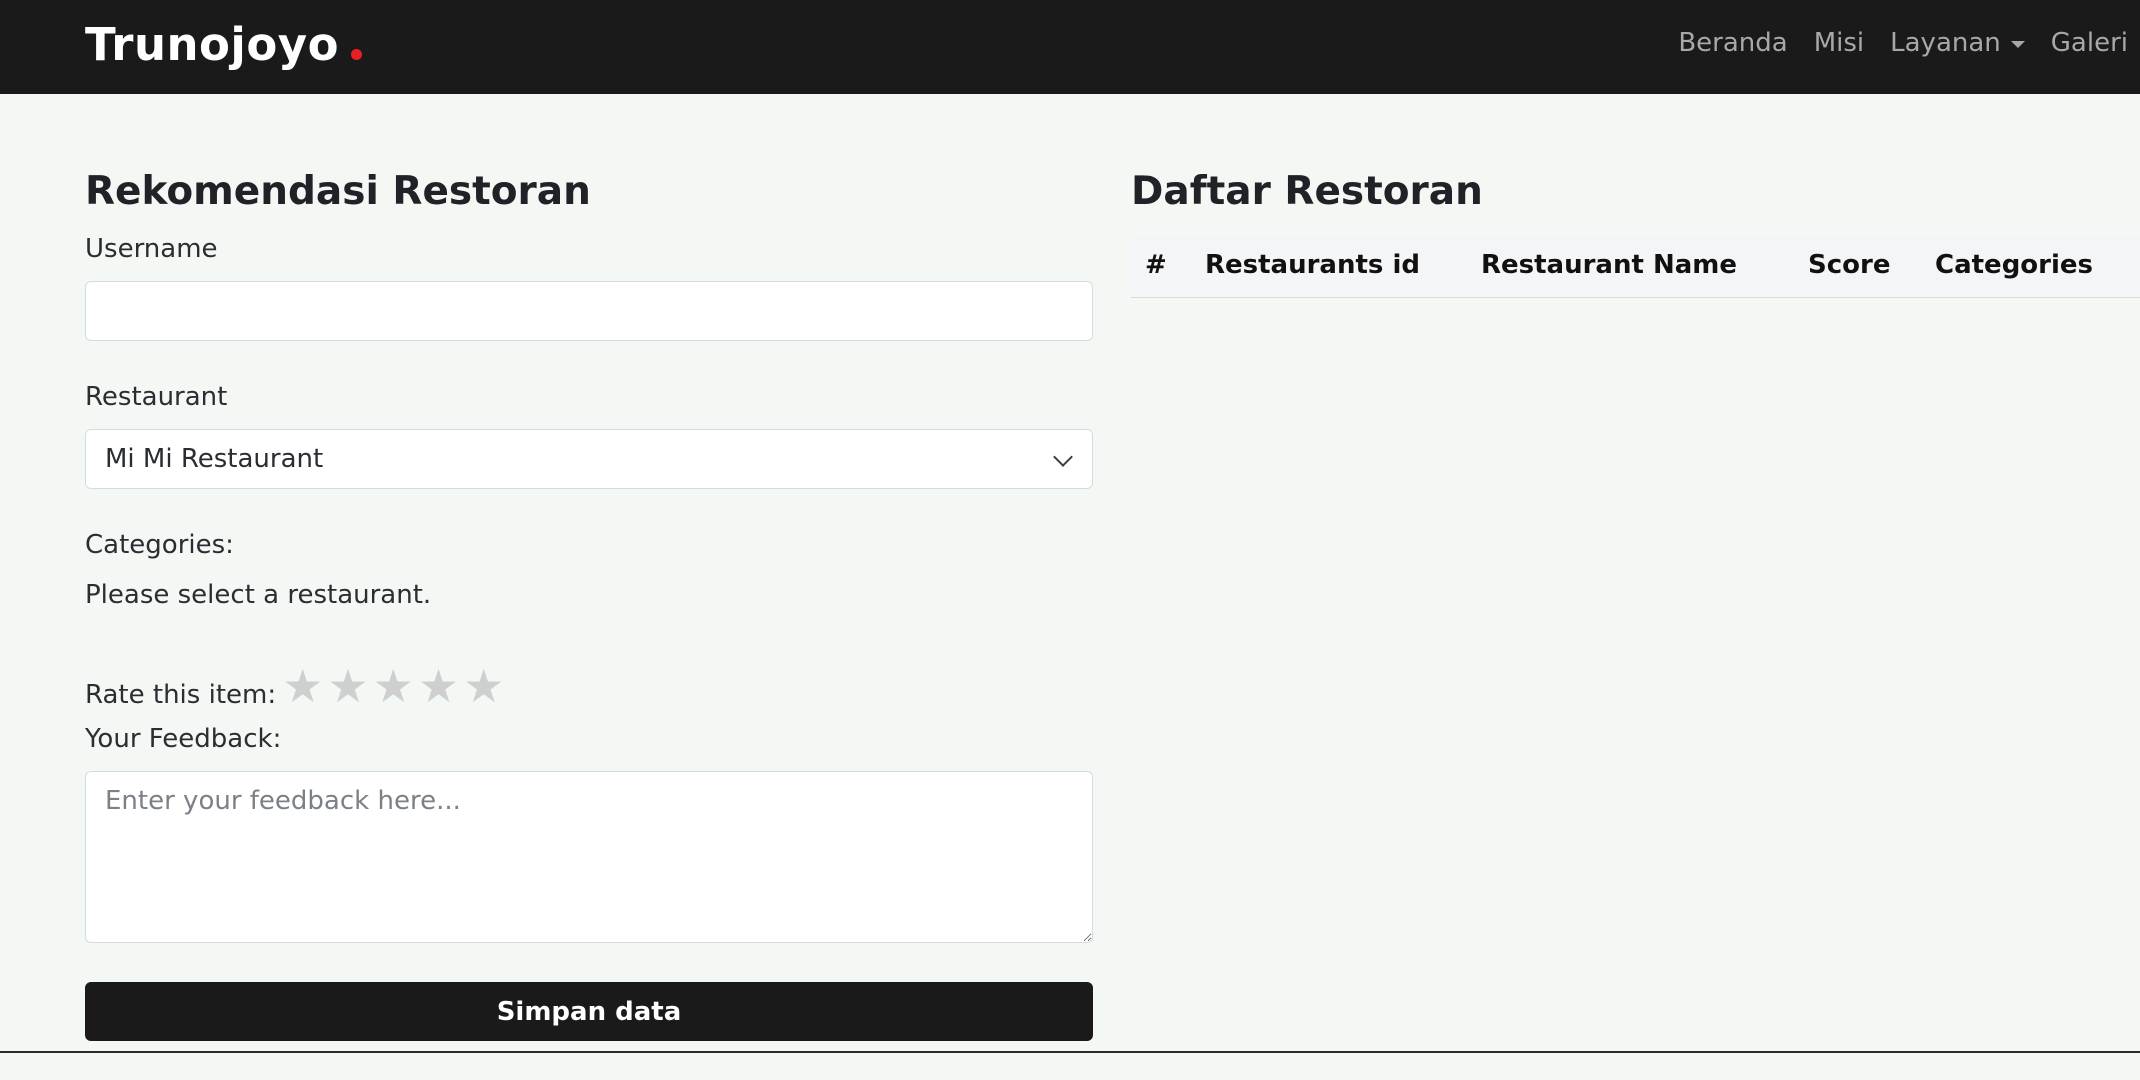  Describe the element at coordinates (212, 44) in the screenshot. I see `brand-name: Trunojoyo` at that location.